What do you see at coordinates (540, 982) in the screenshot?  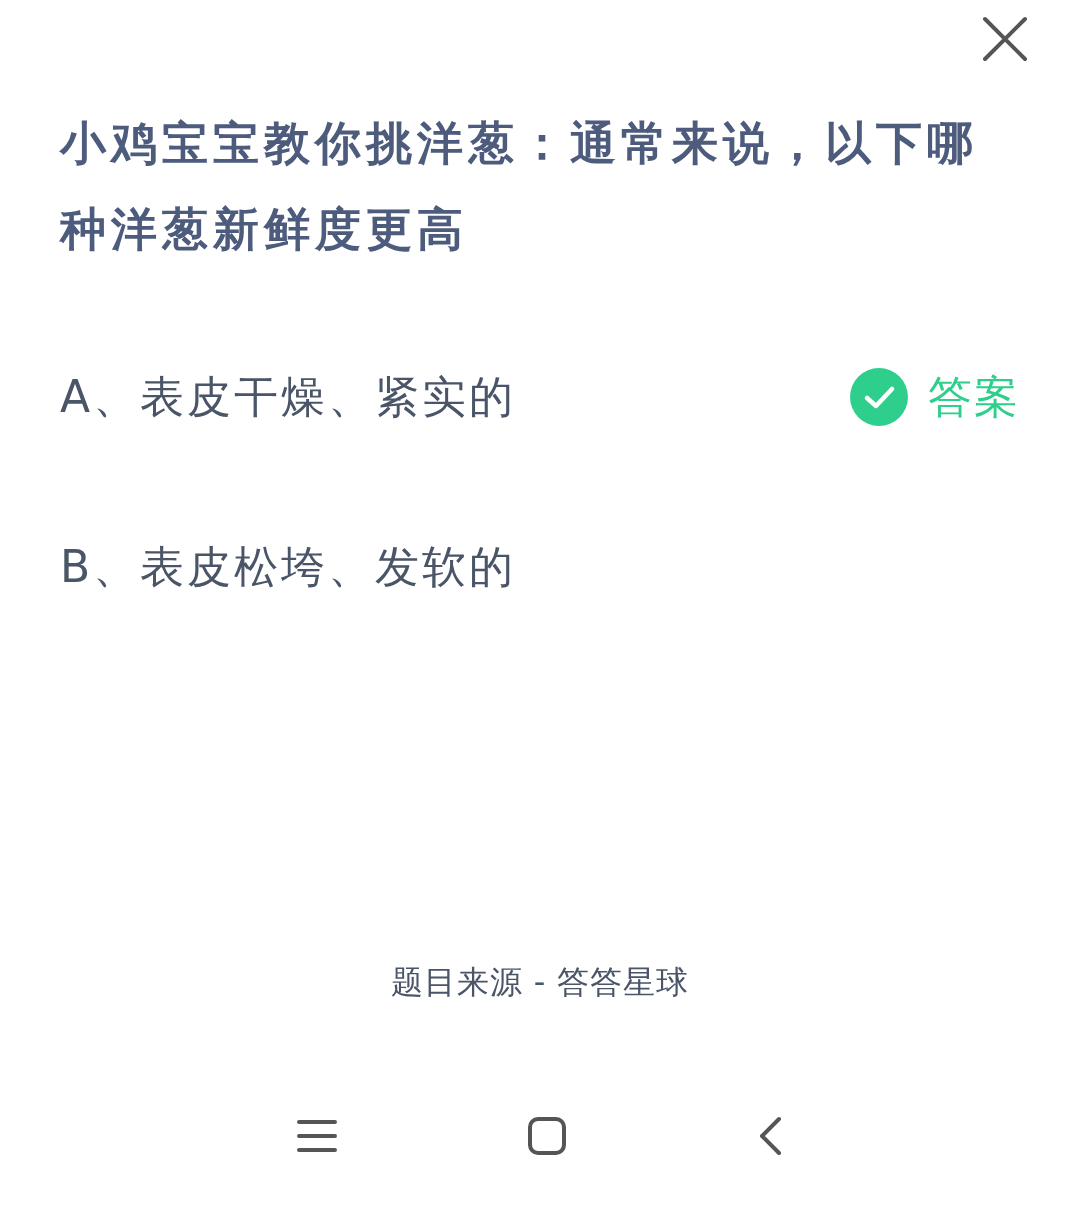 I see `source-text: 题目来源 - 答答星球` at bounding box center [540, 982].